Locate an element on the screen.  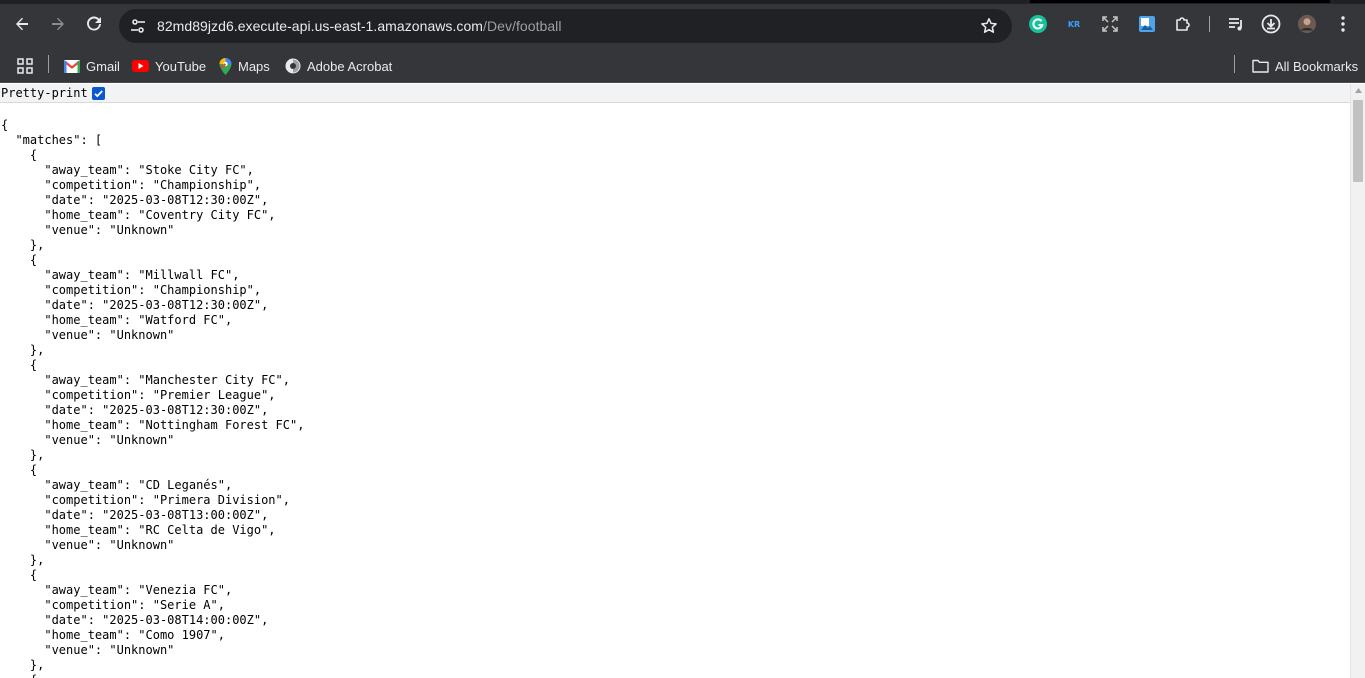
json-line: "home_team": "Nottingham Forest FC", is located at coordinates (153, 425).